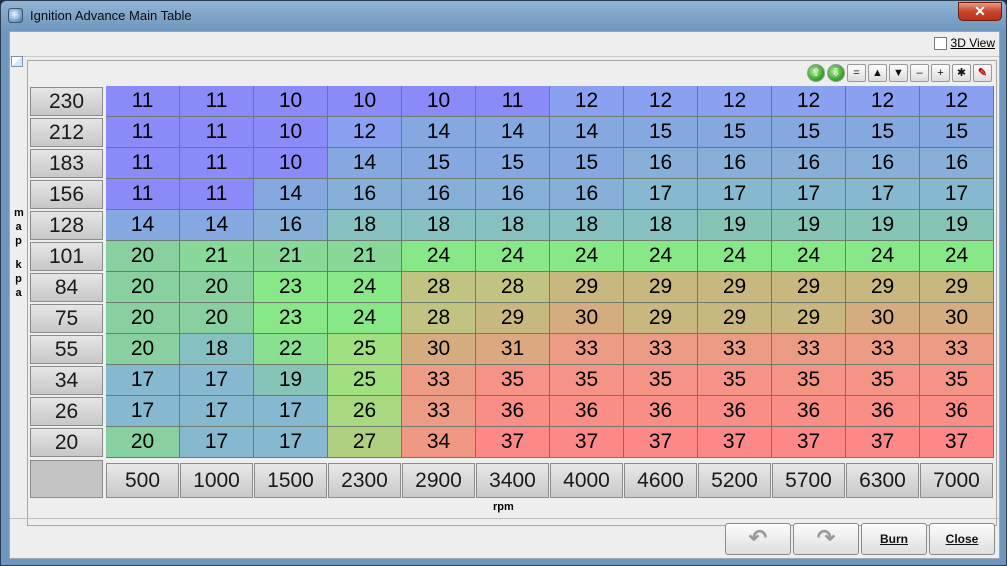  I want to click on table-cell: 21, so click(217, 256).